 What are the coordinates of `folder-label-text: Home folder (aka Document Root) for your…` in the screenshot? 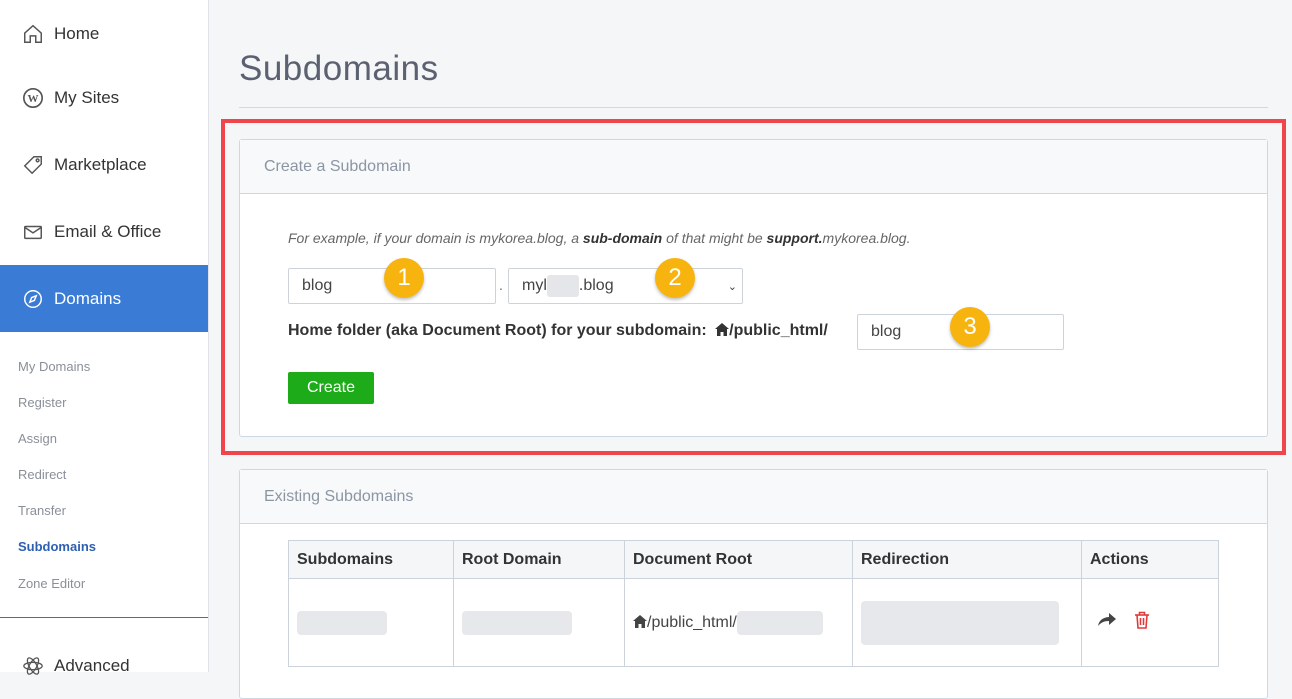 It's located at (497, 330).